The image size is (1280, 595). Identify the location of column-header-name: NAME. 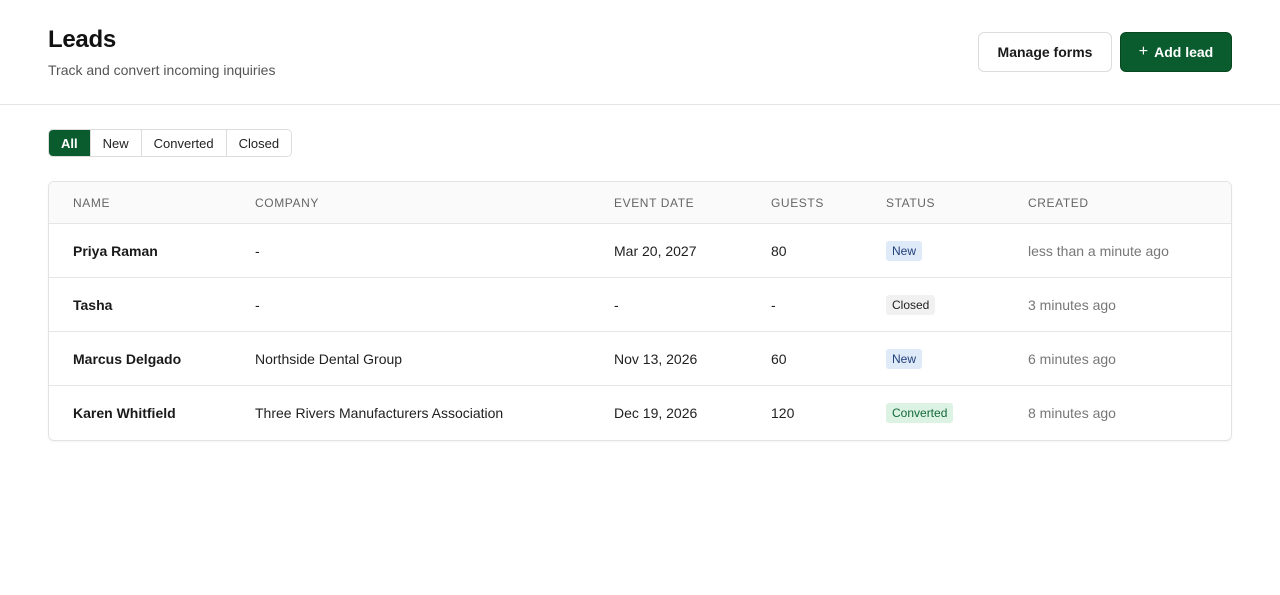
(91, 203).